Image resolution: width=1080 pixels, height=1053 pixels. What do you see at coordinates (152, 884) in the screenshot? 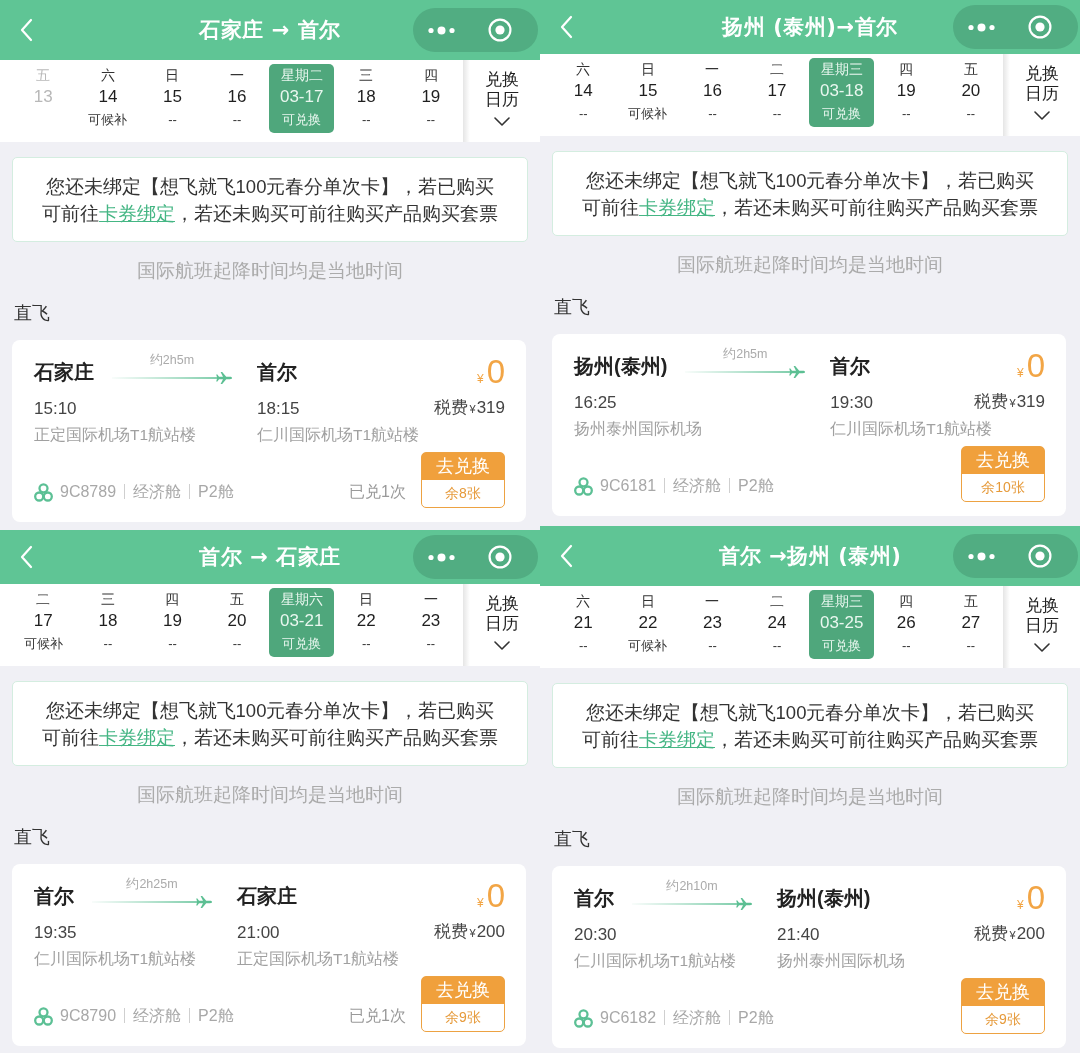
I see `flight-duration: 约2h25m` at bounding box center [152, 884].